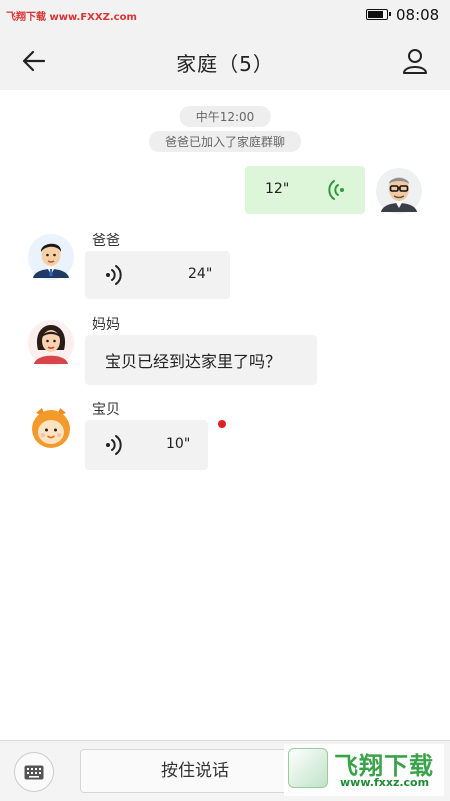 The image size is (450, 801). What do you see at coordinates (51, 257) in the screenshot?
I see `dad-avatar` at bounding box center [51, 257].